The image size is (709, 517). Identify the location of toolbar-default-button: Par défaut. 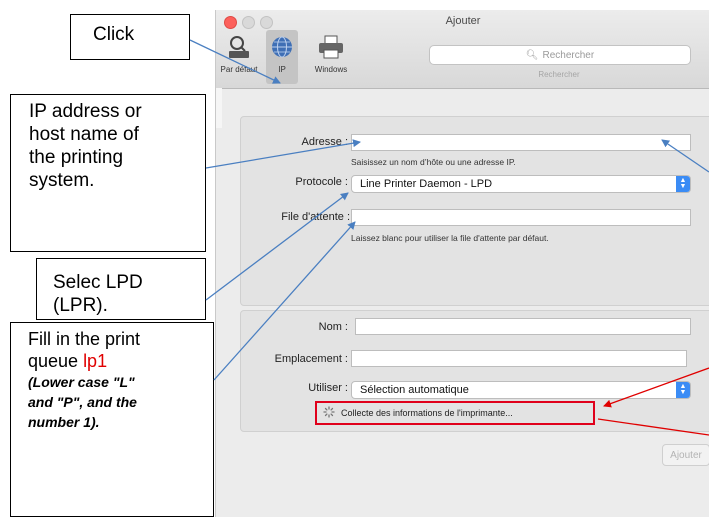
(239, 57).